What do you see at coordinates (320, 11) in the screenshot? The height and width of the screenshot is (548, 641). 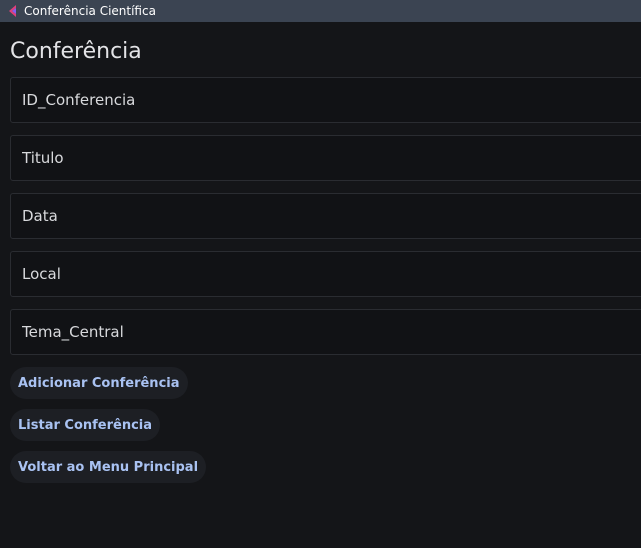 I see `title-bar: Conferência Científica` at bounding box center [320, 11].